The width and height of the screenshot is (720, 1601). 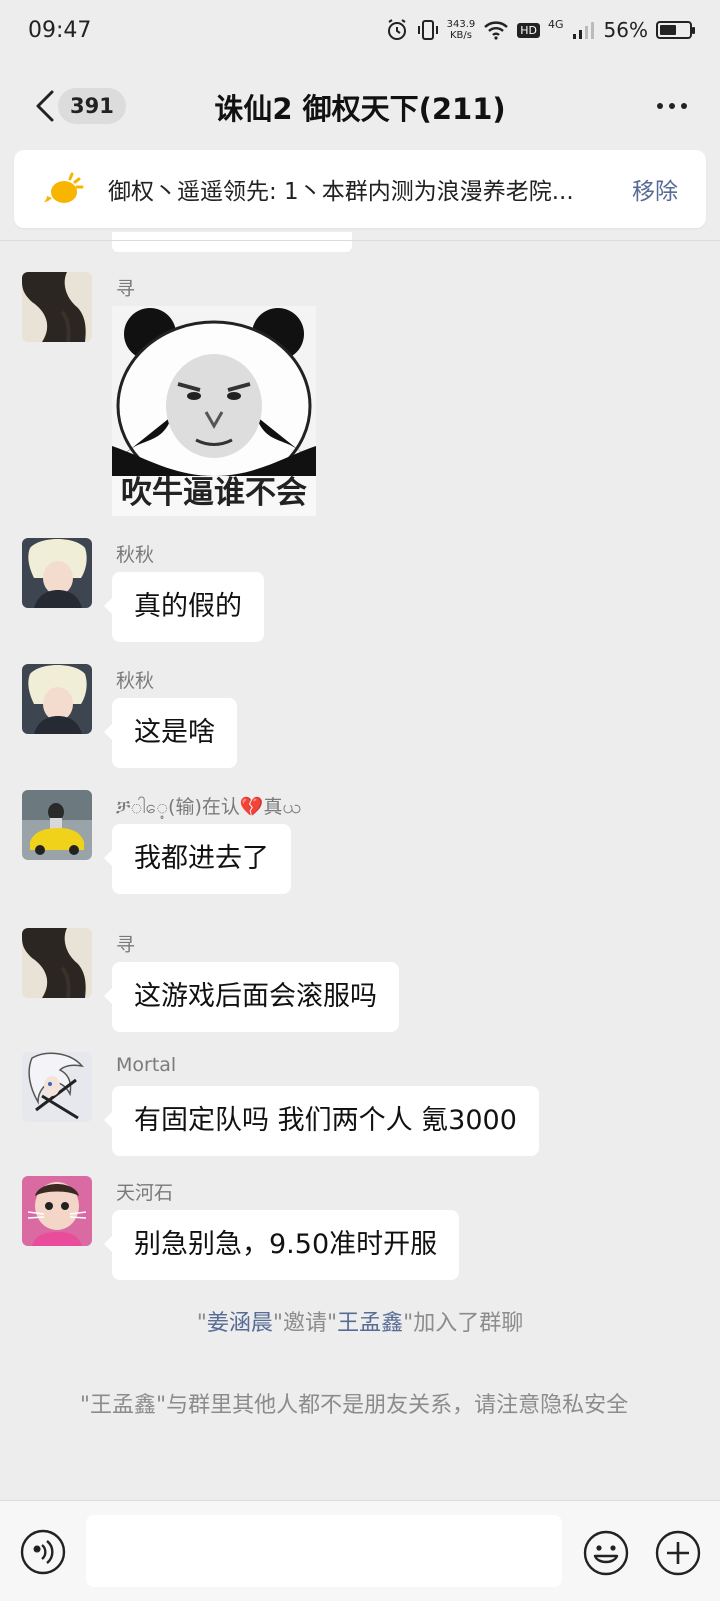 I want to click on invitee-name-link: 王孟鑫, so click(x=370, y=1323).